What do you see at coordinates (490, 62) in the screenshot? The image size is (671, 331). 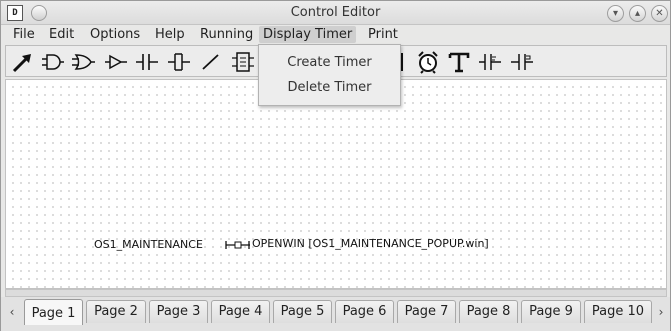 I see `positive-contact-icon` at bounding box center [490, 62].